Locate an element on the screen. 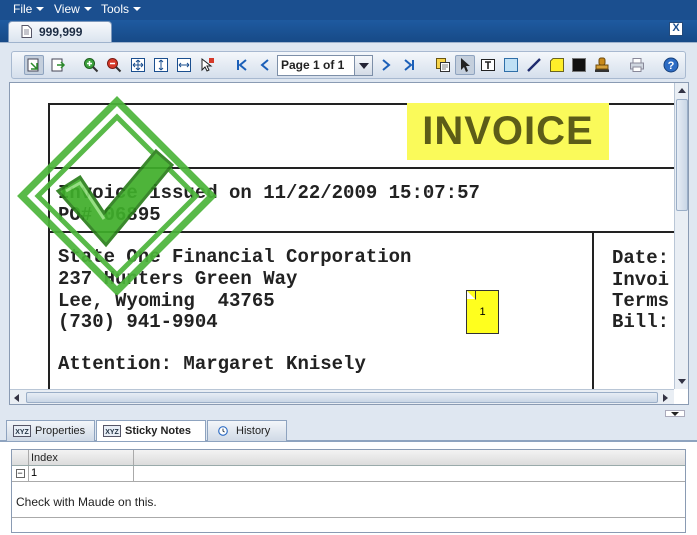  sticky-note-number: 1 is located at coordinates (482, 312).